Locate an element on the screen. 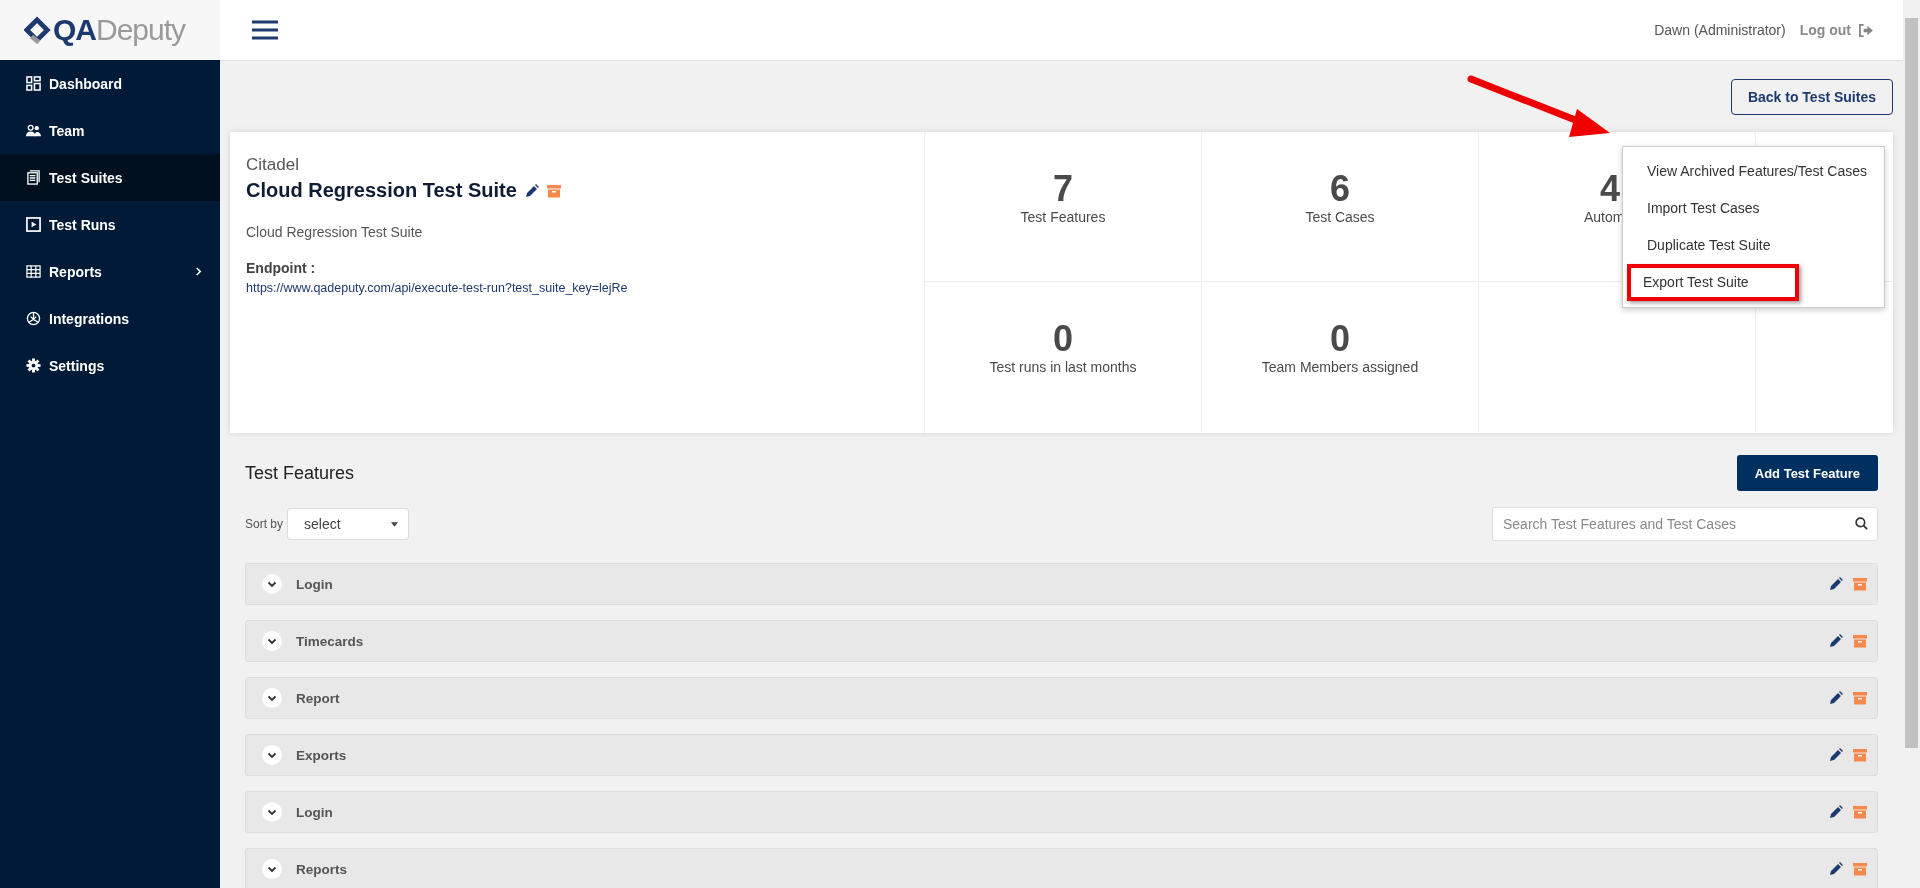  stat-value: 7 is located at coordinates (1063, 188).